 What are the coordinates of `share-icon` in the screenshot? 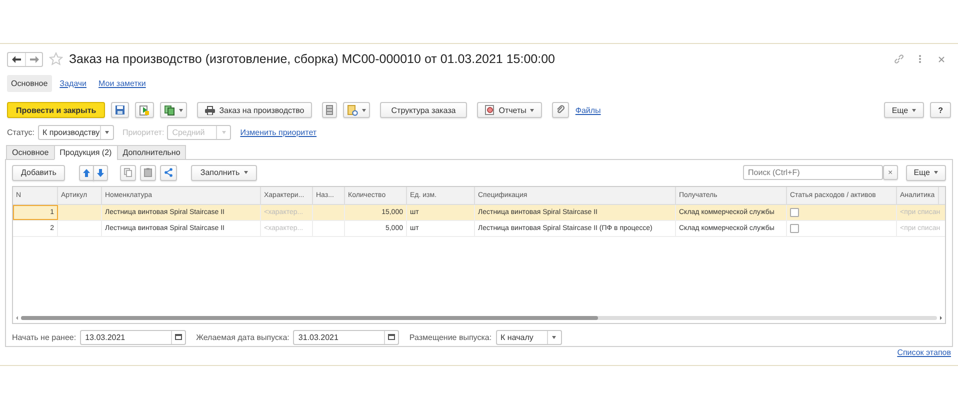 It's located at (169, 173).